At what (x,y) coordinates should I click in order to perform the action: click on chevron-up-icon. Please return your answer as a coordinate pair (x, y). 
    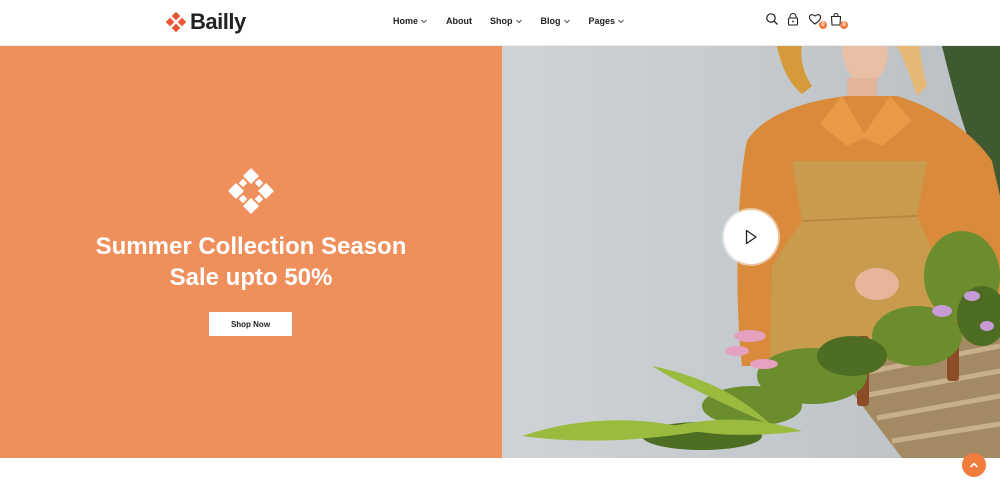
    Looking at the image, I should click on (974, 465).